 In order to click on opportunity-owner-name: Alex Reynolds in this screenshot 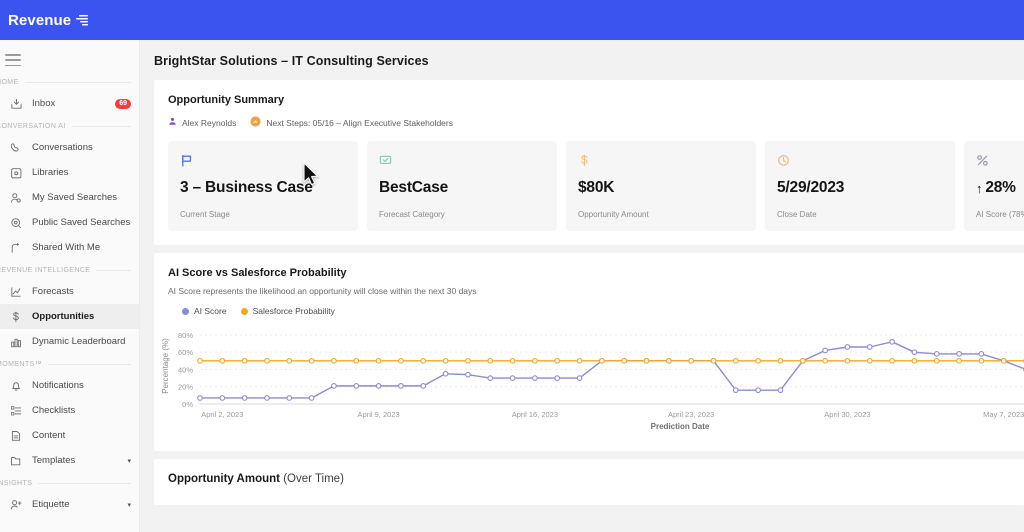, I will do `click(209, 122)`.